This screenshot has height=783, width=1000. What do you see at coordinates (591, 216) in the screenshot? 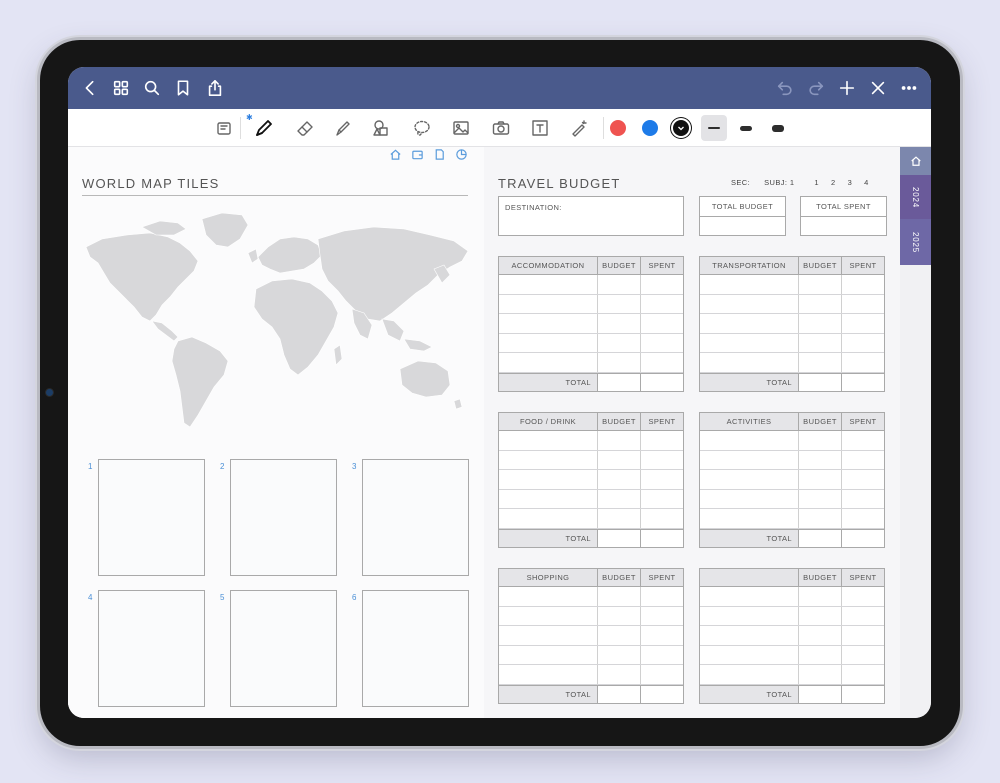
I see `destination-field: DESTINATION:` at bounding box center [591, 216].